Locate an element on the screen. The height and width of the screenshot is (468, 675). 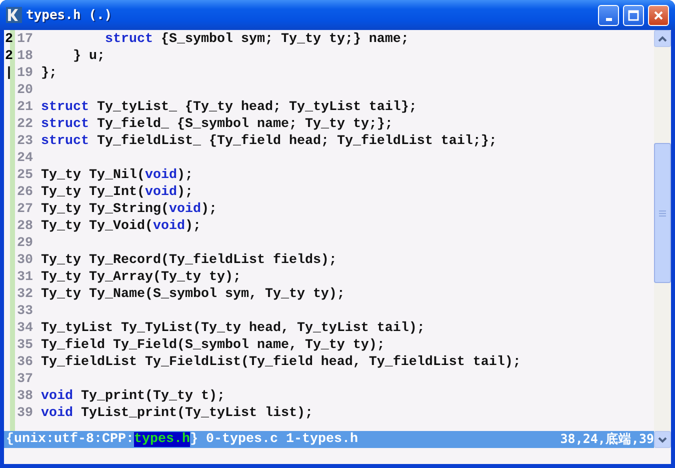
line-number: 38 is located at coordinates (25, 396).